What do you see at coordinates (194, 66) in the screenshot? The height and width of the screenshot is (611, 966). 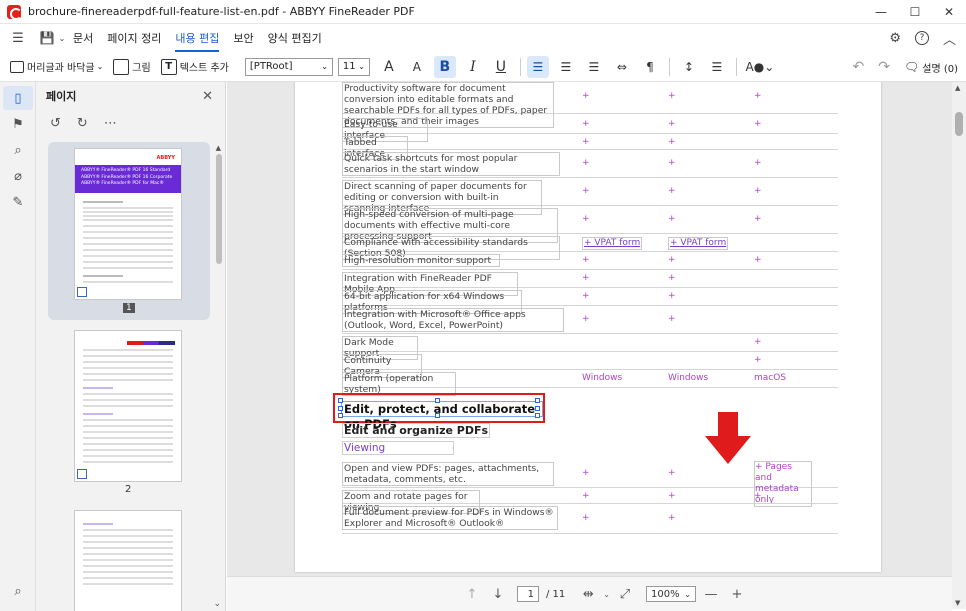 I see `add-text-button: T 텍스트 추가` at bounding box center [194, 66].